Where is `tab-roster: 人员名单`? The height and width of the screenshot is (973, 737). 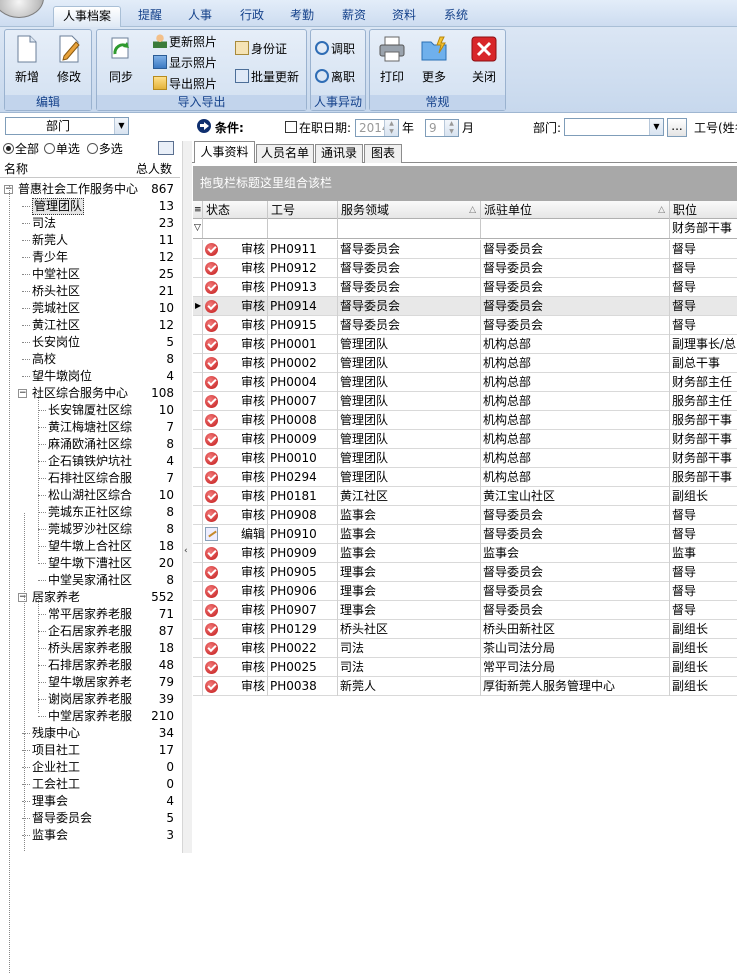
tab-roster: 人员名单 is located at coordinates (285, 153).